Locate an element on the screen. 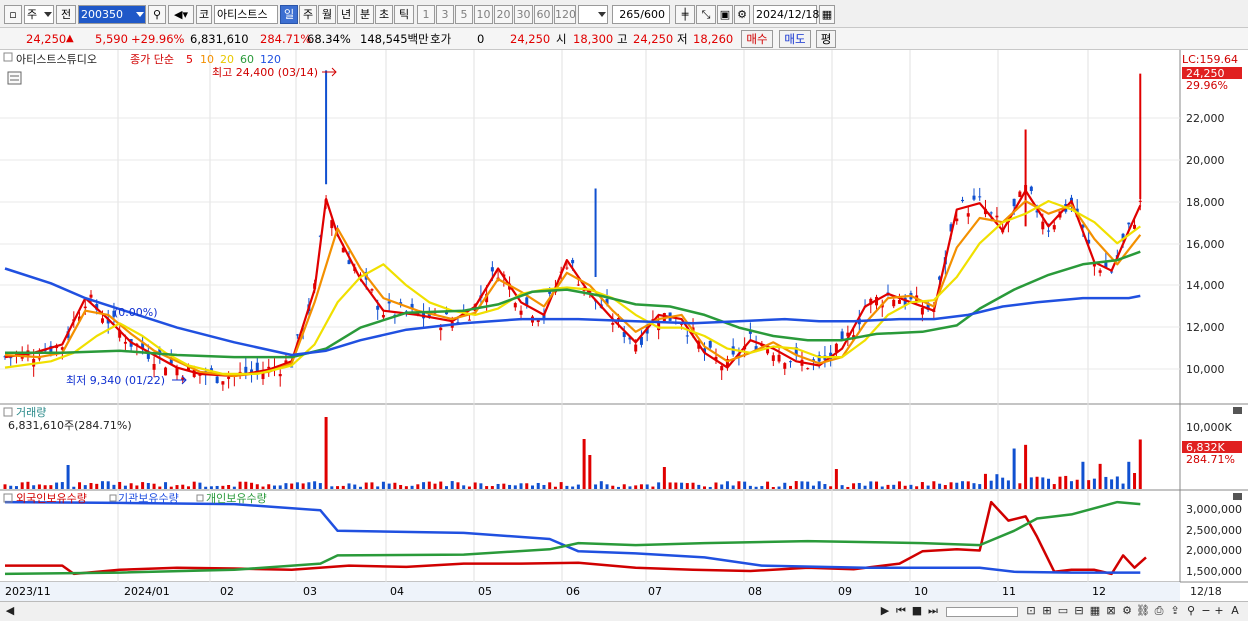 The height and width of the screenshot is (621, 1248). tab-year: 년 is located at coordinates (346, 14).